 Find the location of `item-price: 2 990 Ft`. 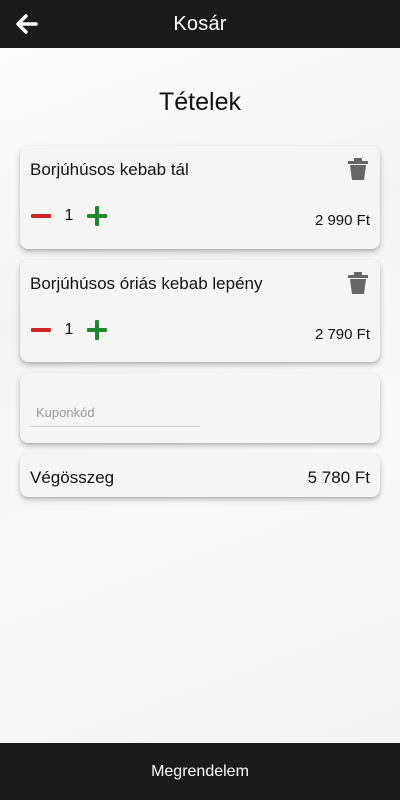

item-price: 2 990 Ft is located at coordinates (342, 220).